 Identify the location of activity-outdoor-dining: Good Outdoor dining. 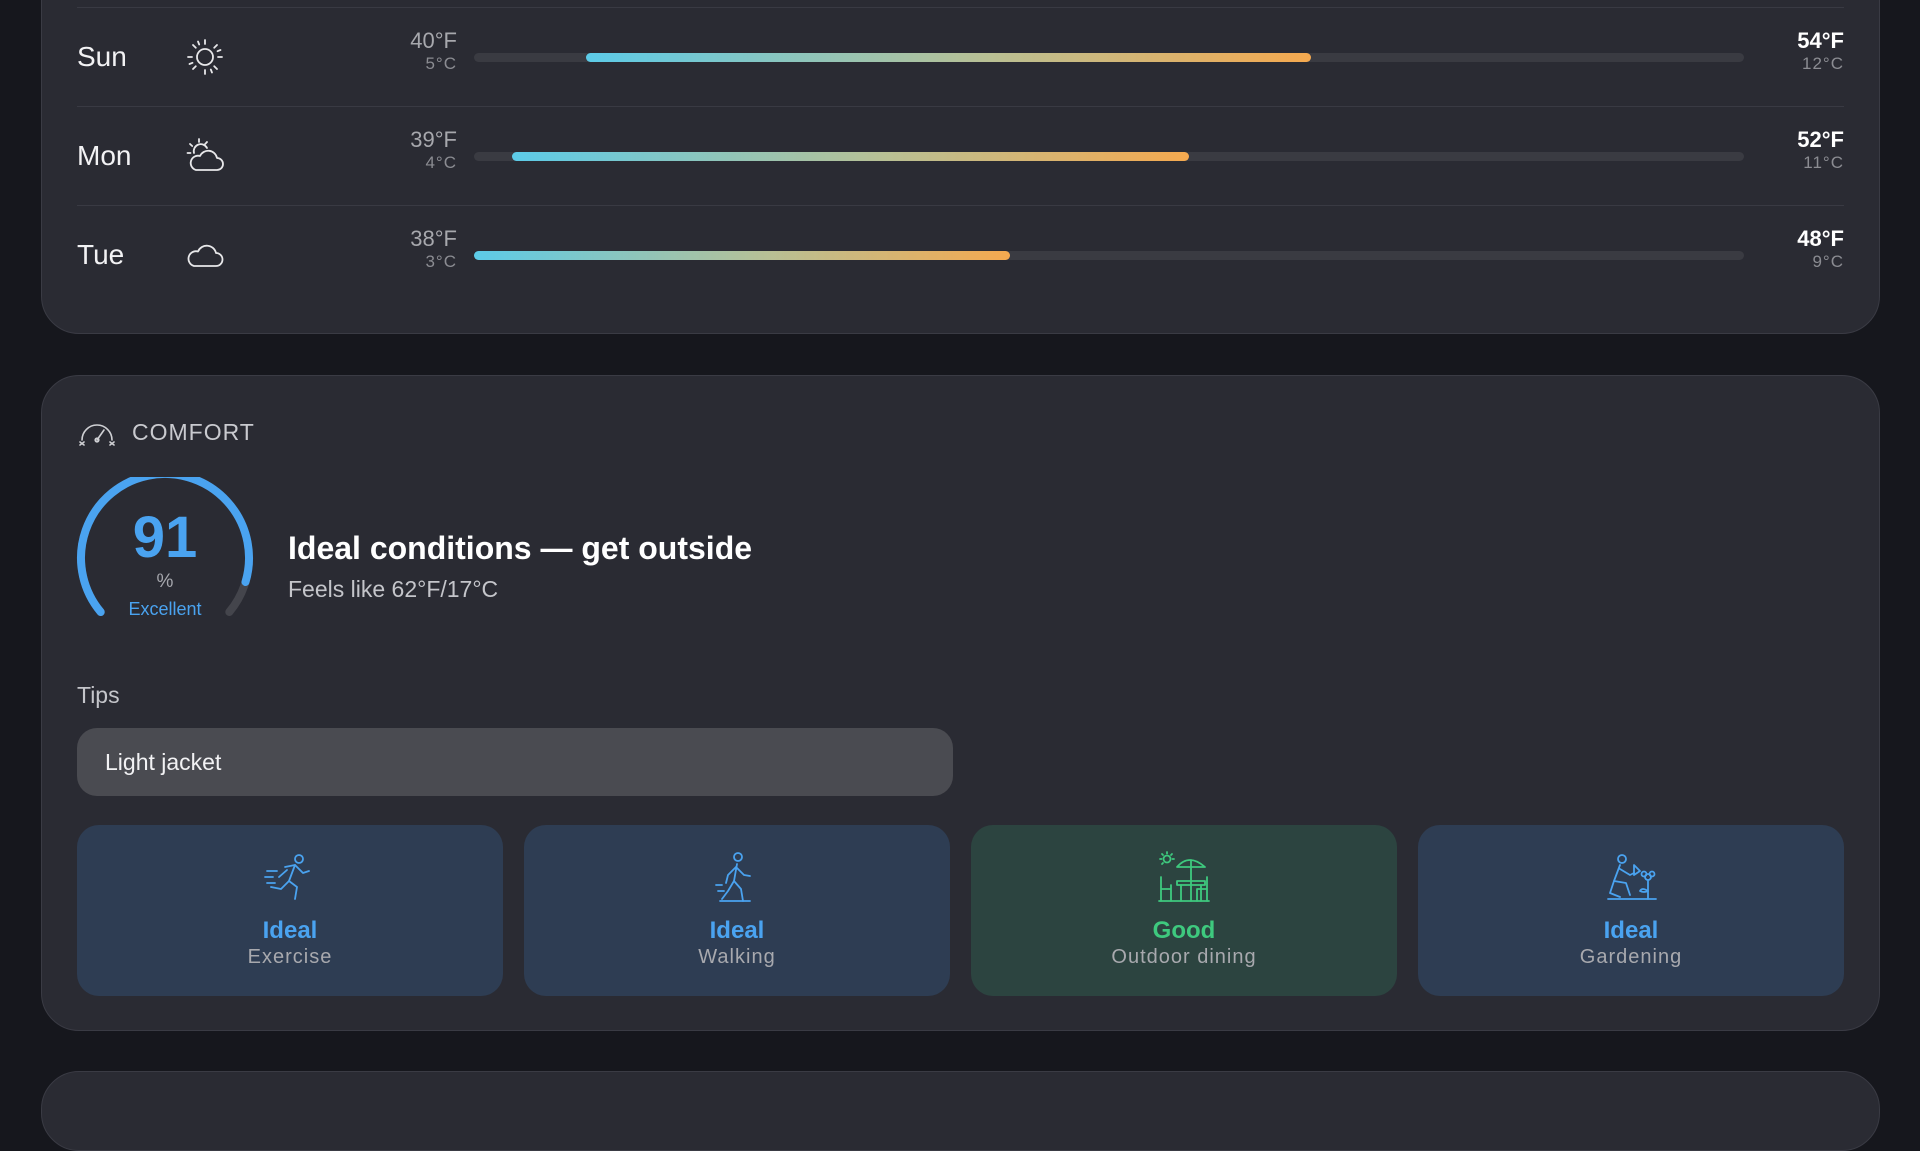
(1184, 910).